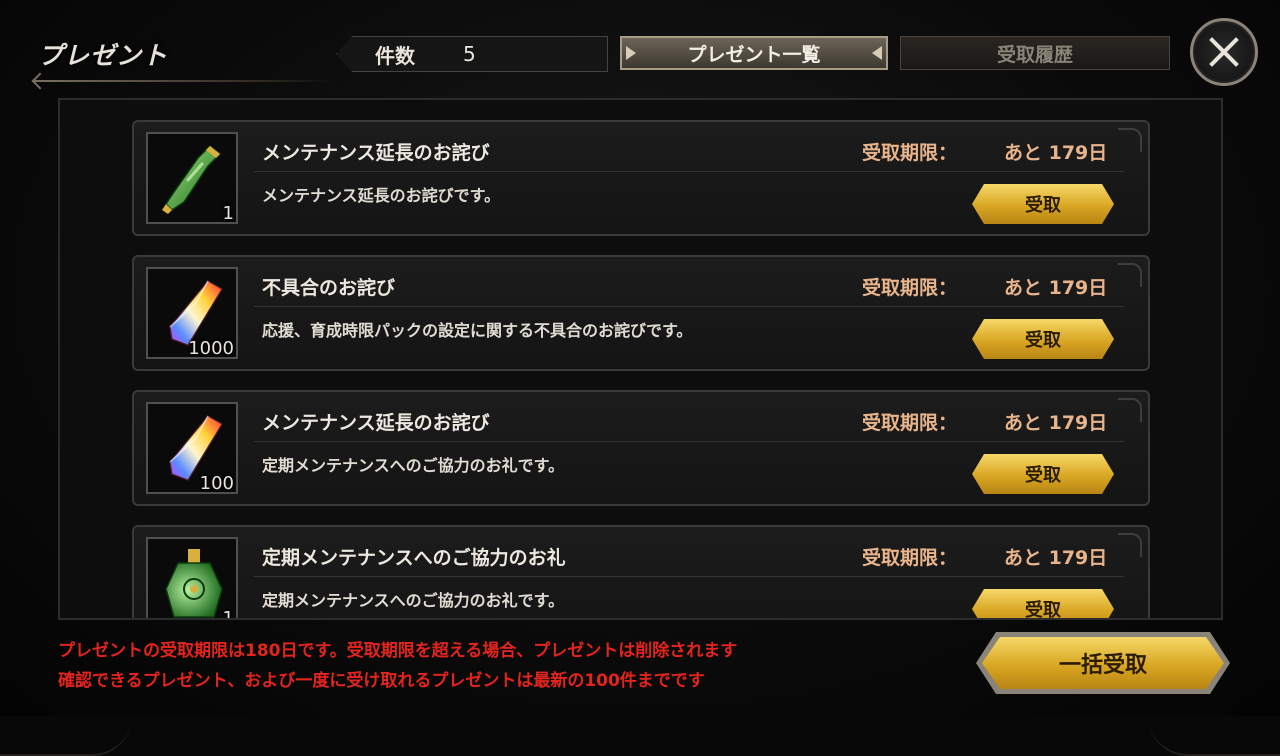  I want to click on receive-all-button: 一括受取, so click(1103, 663).